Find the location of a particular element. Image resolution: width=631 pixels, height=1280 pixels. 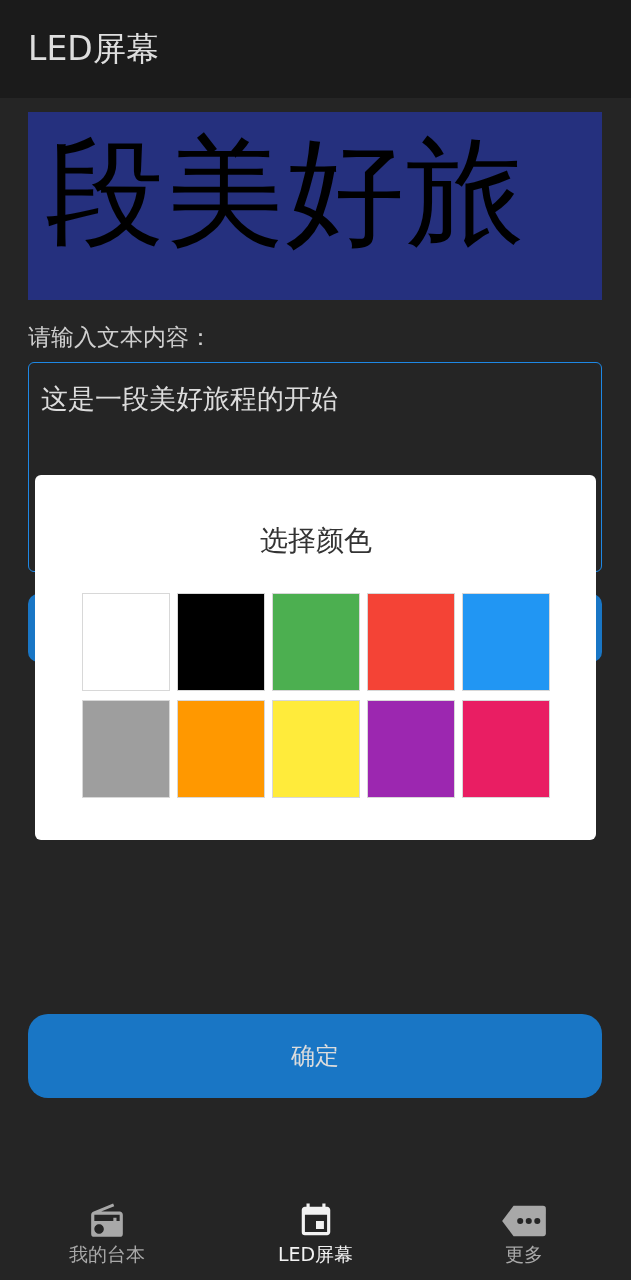

nav-tab: LED屏幕 is located at coordinates (315, 1235).